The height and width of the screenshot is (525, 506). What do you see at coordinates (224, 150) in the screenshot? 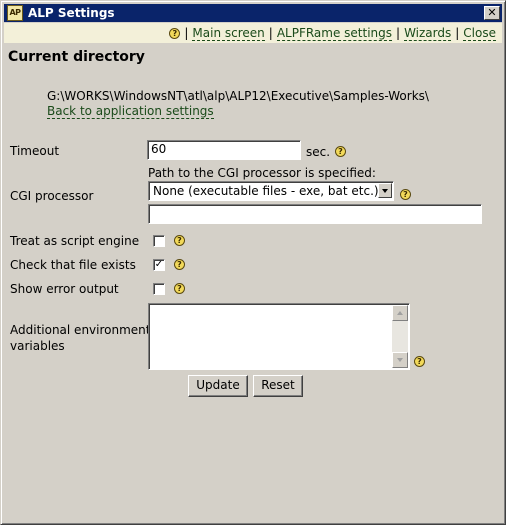
I see `timeout-input: 60` at bounding box center [224, 150].